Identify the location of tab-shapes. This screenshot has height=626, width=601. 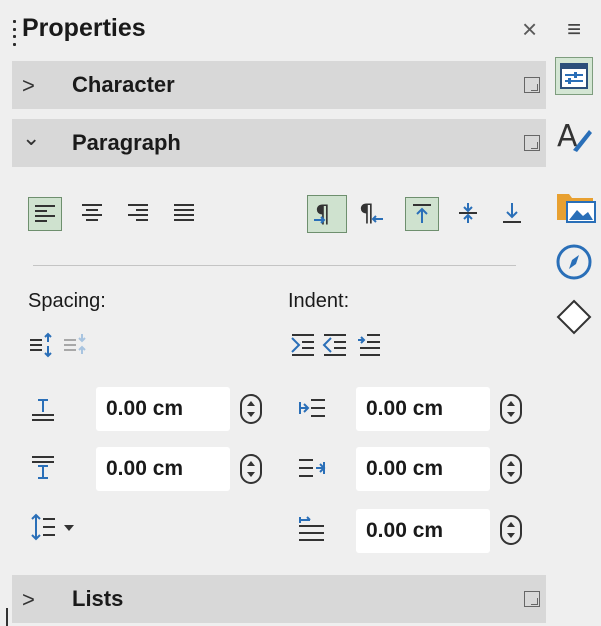
(574, 317).